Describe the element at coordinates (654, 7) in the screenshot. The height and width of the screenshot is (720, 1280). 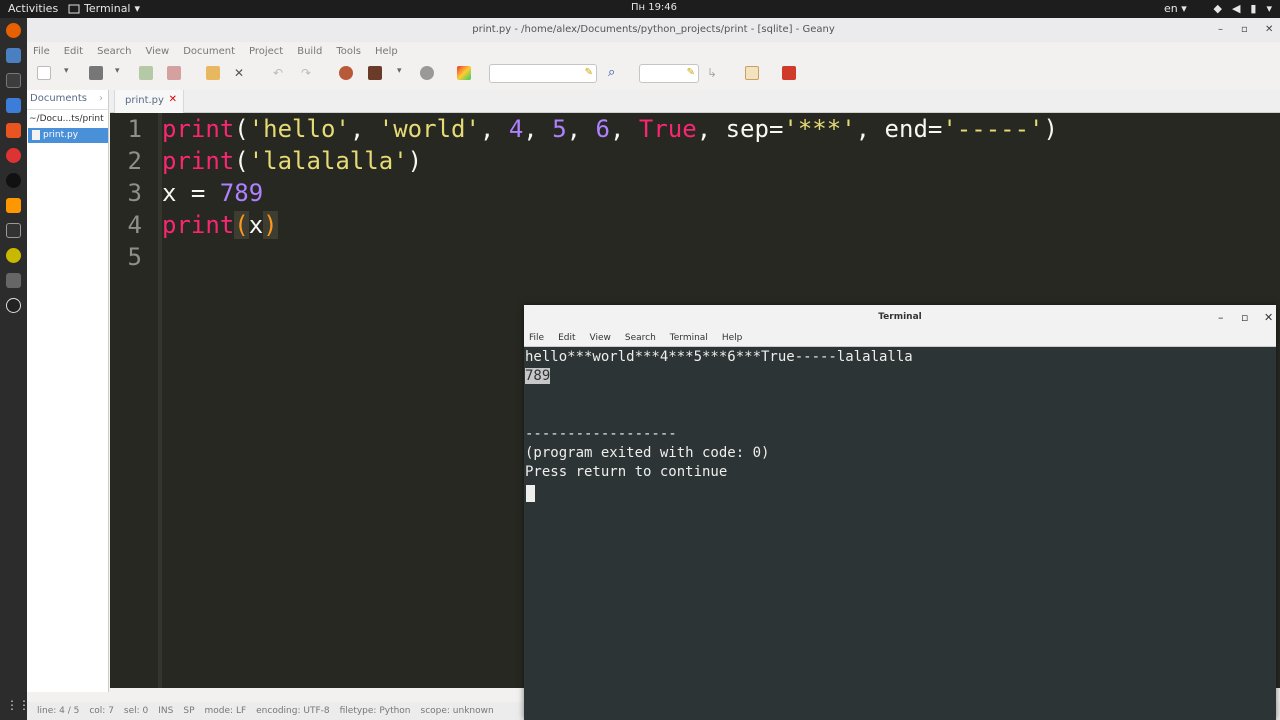
I see `clock: Пн 19:46` at that location.